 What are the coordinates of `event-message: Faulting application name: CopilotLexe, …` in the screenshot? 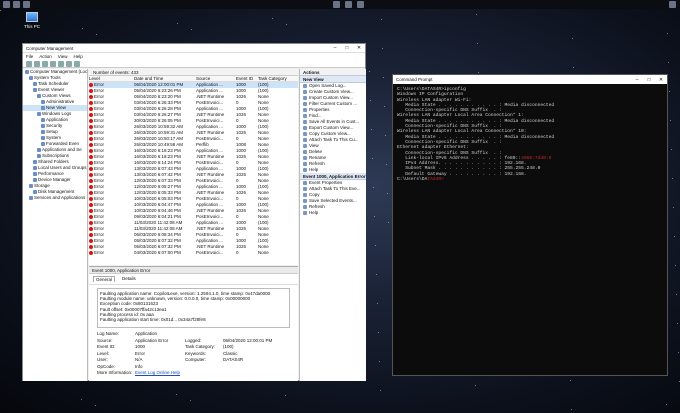 It's located at (193, 308).